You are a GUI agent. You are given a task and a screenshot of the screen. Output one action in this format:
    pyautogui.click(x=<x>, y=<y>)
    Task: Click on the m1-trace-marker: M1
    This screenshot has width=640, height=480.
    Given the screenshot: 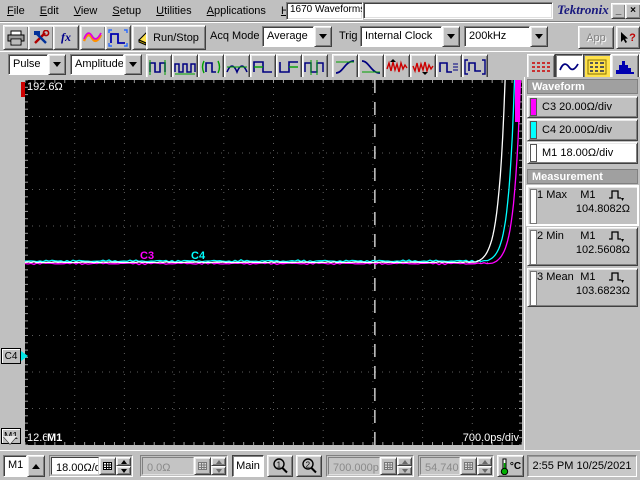 What is the action you would take?
    pyautogui.click(x=54, y=438)
    